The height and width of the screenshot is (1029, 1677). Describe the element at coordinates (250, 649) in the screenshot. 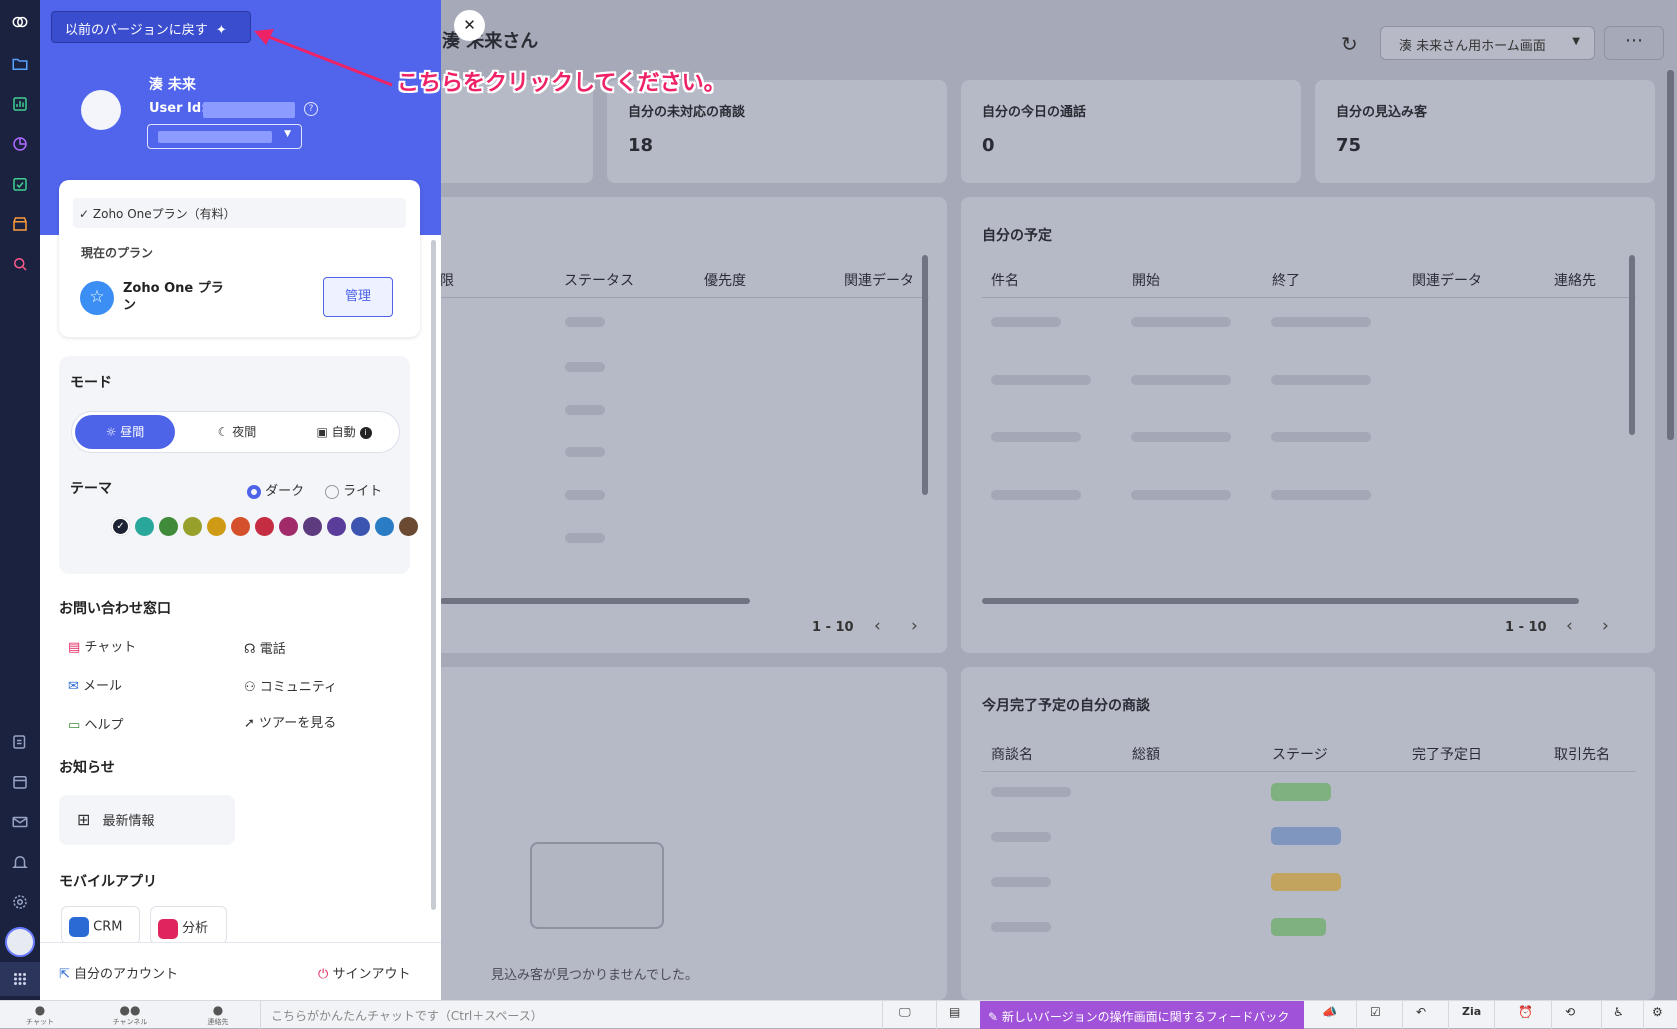

I see `headset-icon: ☊` at that location.